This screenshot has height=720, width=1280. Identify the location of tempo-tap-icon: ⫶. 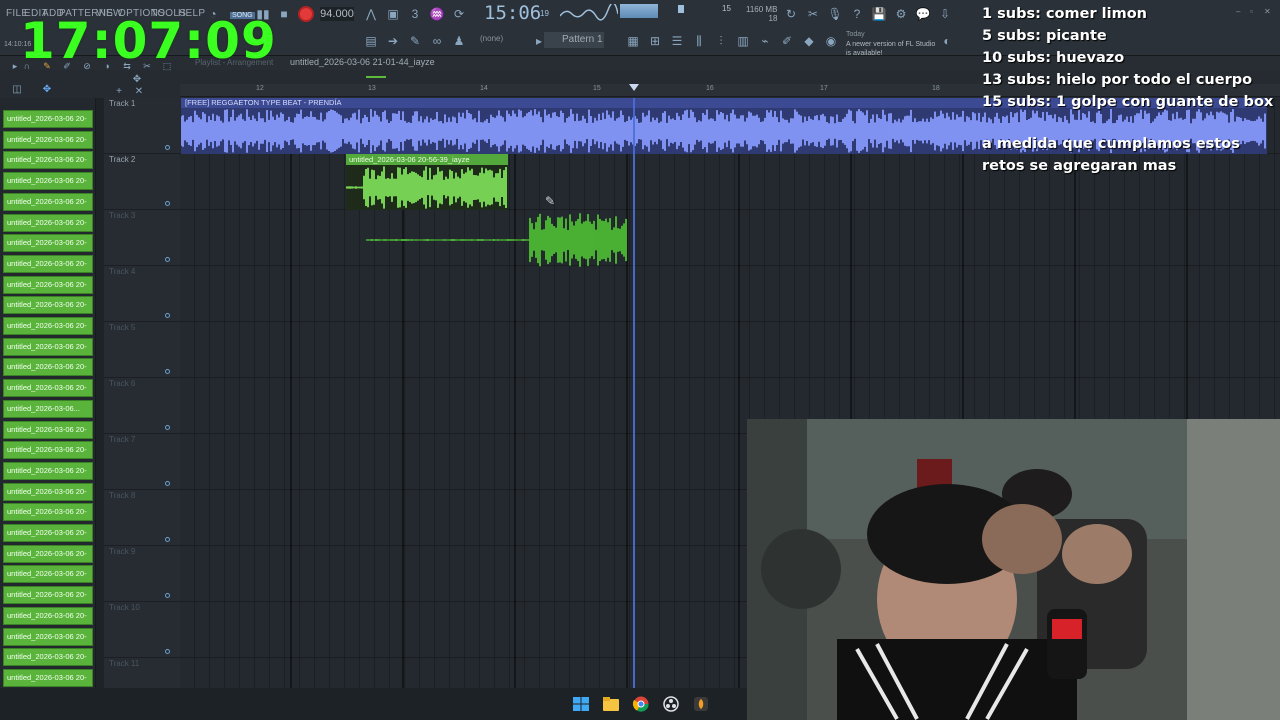
(721, 41).